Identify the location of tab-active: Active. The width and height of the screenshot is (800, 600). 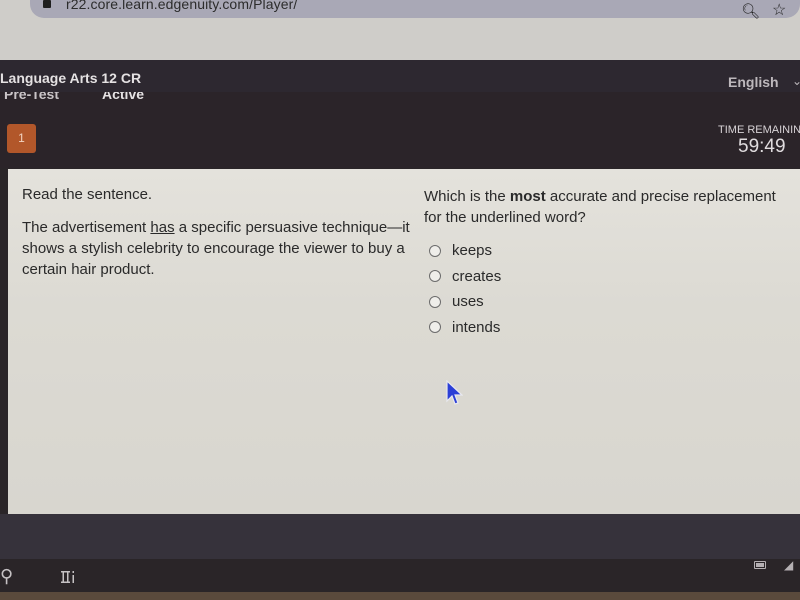
(123, 97).